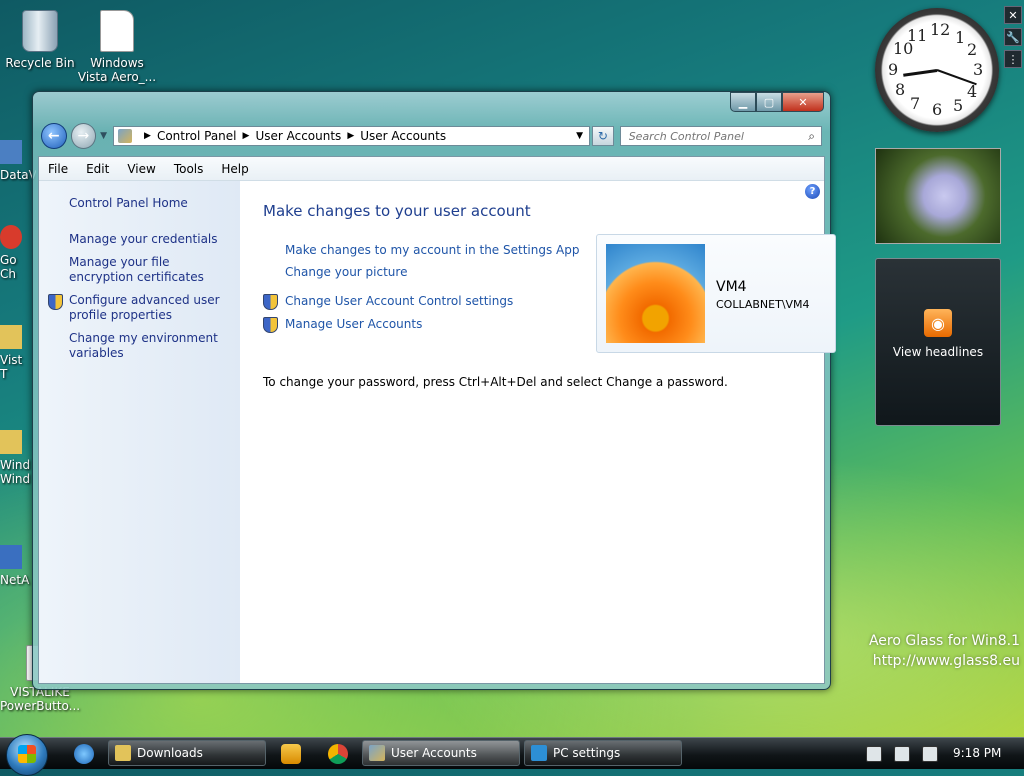 This screenshot has width=1024, height=776. What do you see at coordinates (960, 37) in the screenshot?
I see `clock-number: 1` at bounding box center [960, 37].